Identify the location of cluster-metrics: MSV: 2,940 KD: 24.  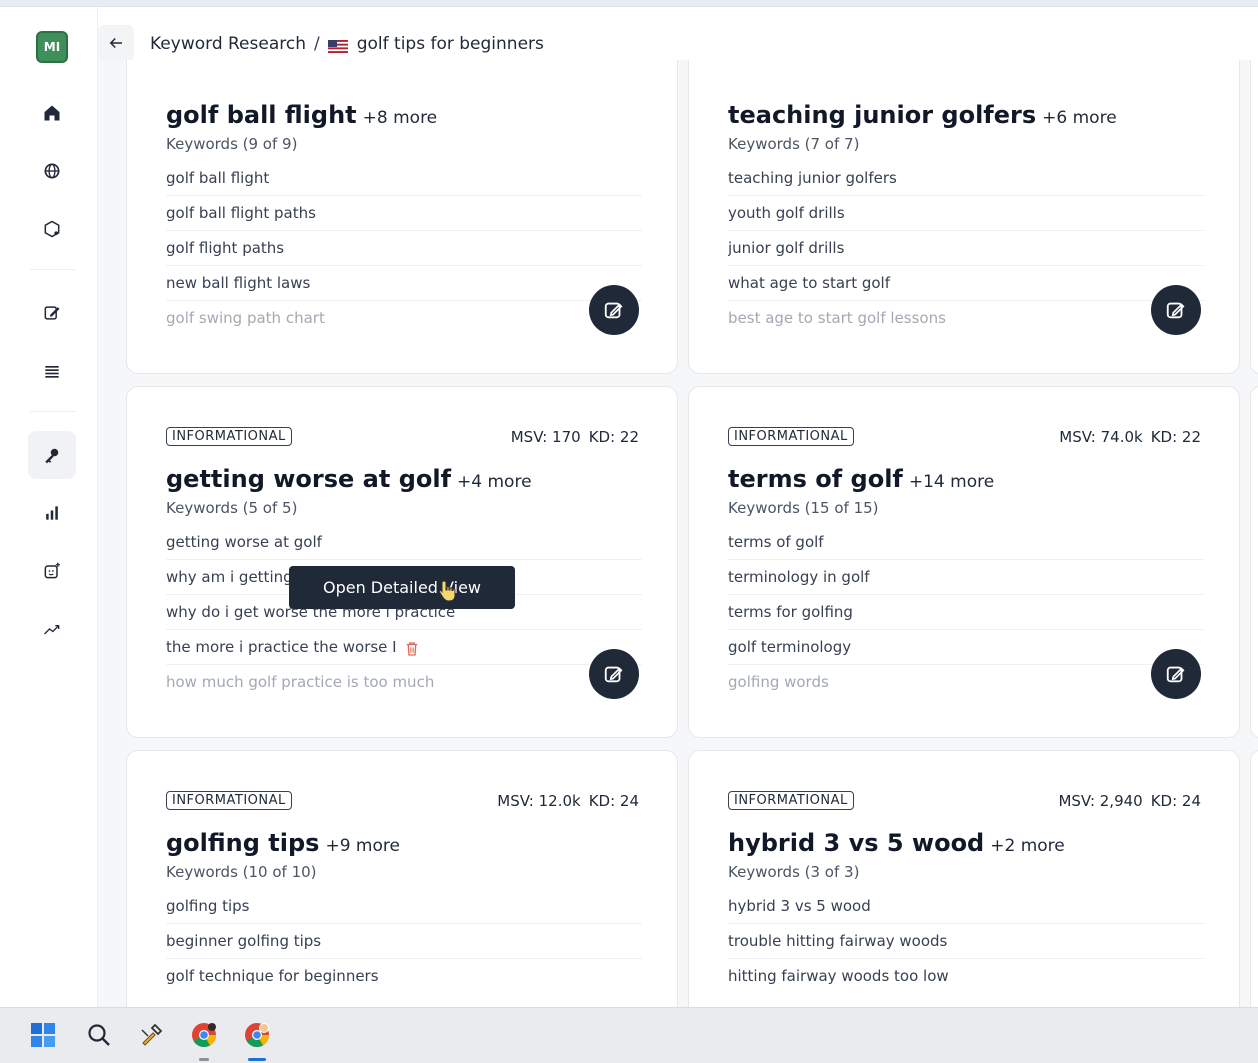
(1129, 801).